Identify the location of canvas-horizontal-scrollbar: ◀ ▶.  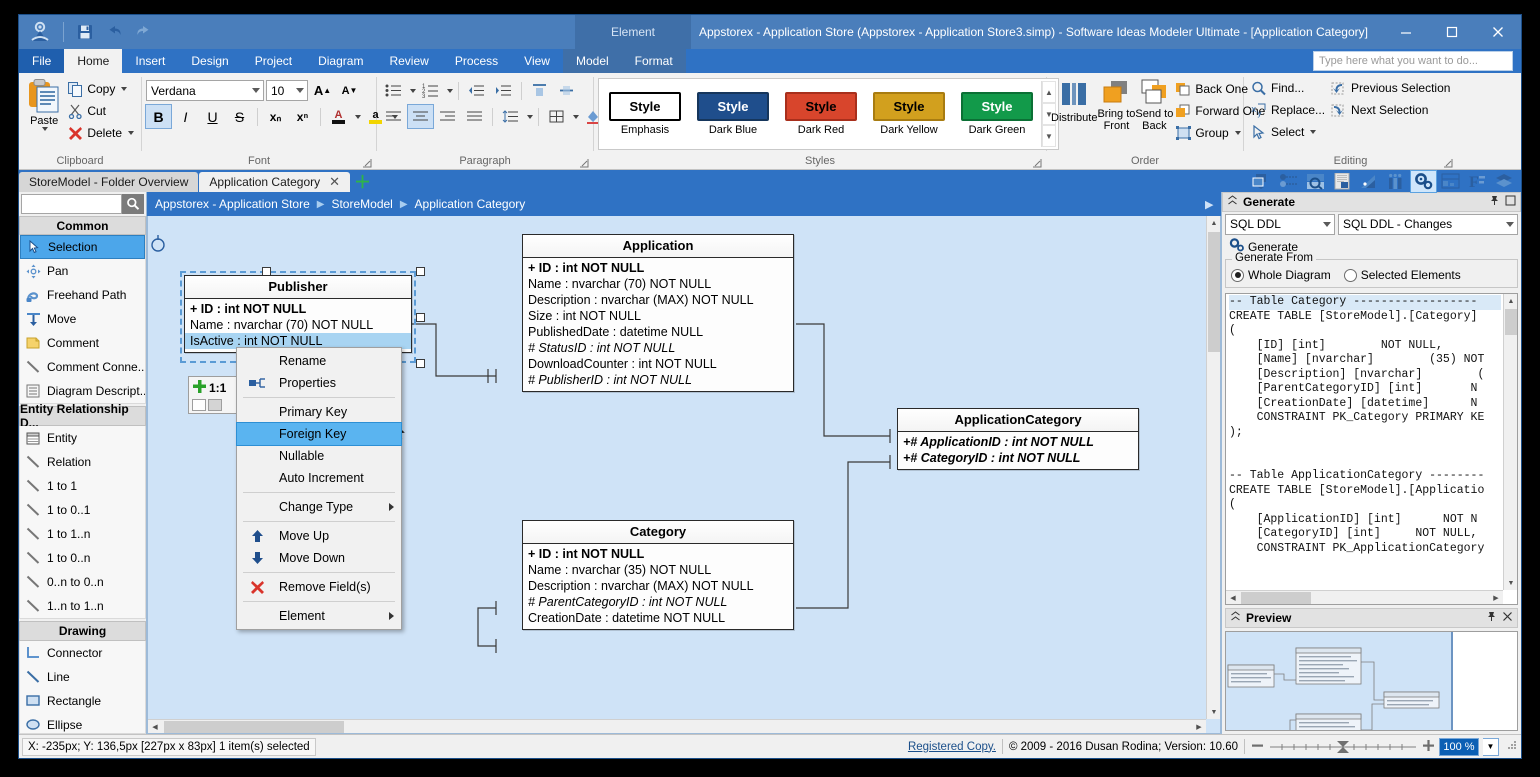
(677, 726).